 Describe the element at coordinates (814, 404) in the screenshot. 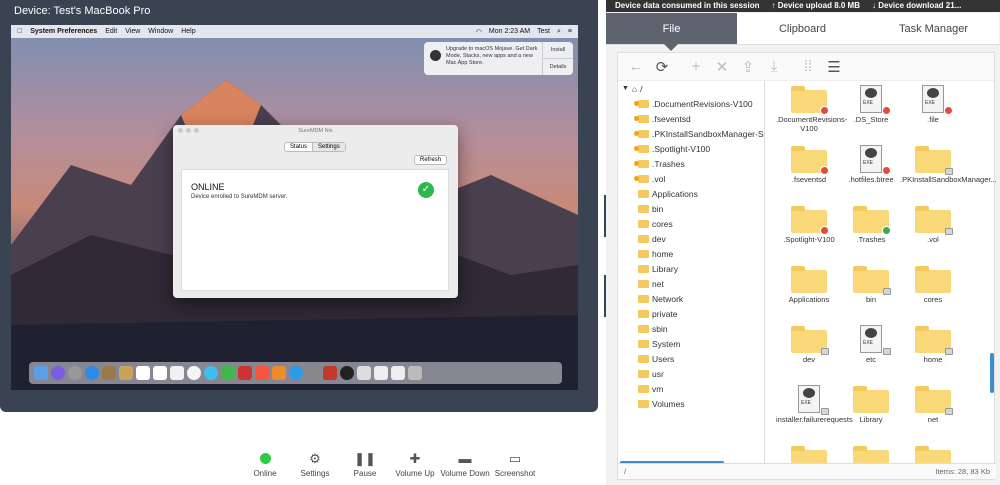

I see `file-item: installer.failurerequests` at that location.